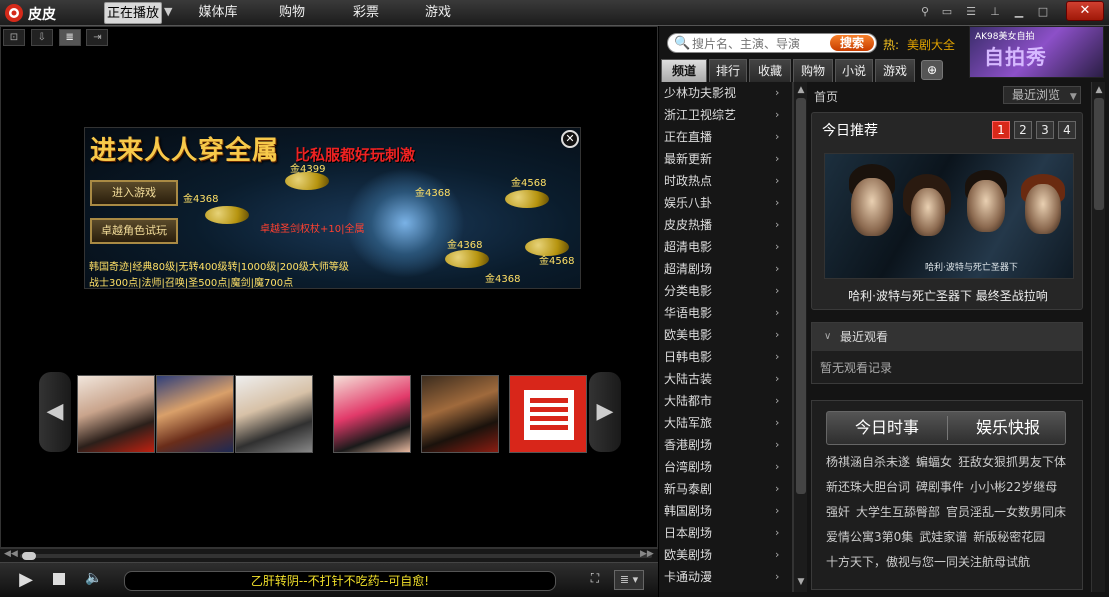 Image resolution: width=1109 pixels, height=597 pixels. What do you see at coordinates (595, 580) in the screenshot?
I see `fullscreen-icon: ⛶` at bounding box center [595, 580].